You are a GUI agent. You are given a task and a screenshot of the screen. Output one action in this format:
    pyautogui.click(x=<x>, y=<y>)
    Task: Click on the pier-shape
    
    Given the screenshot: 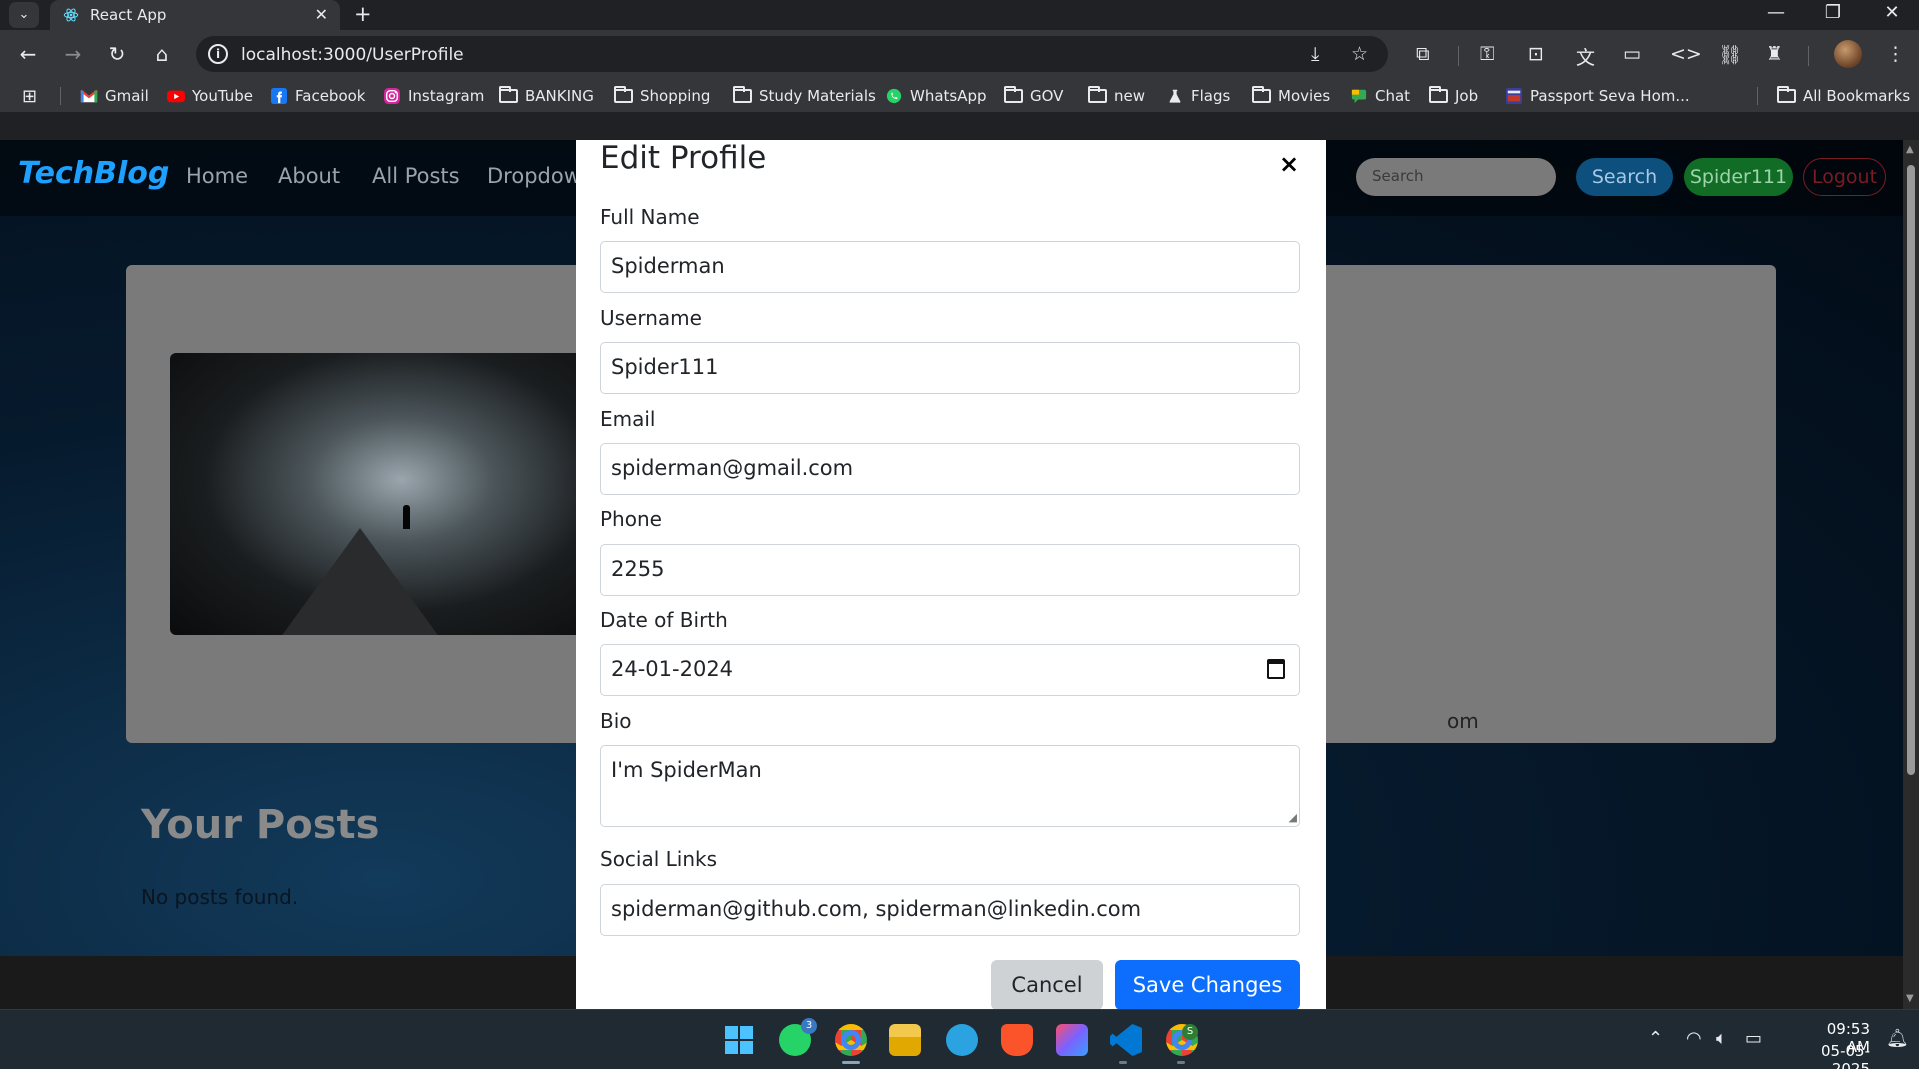 What is the action you would take?
    pyautogui.click(x=360, y=581)
    